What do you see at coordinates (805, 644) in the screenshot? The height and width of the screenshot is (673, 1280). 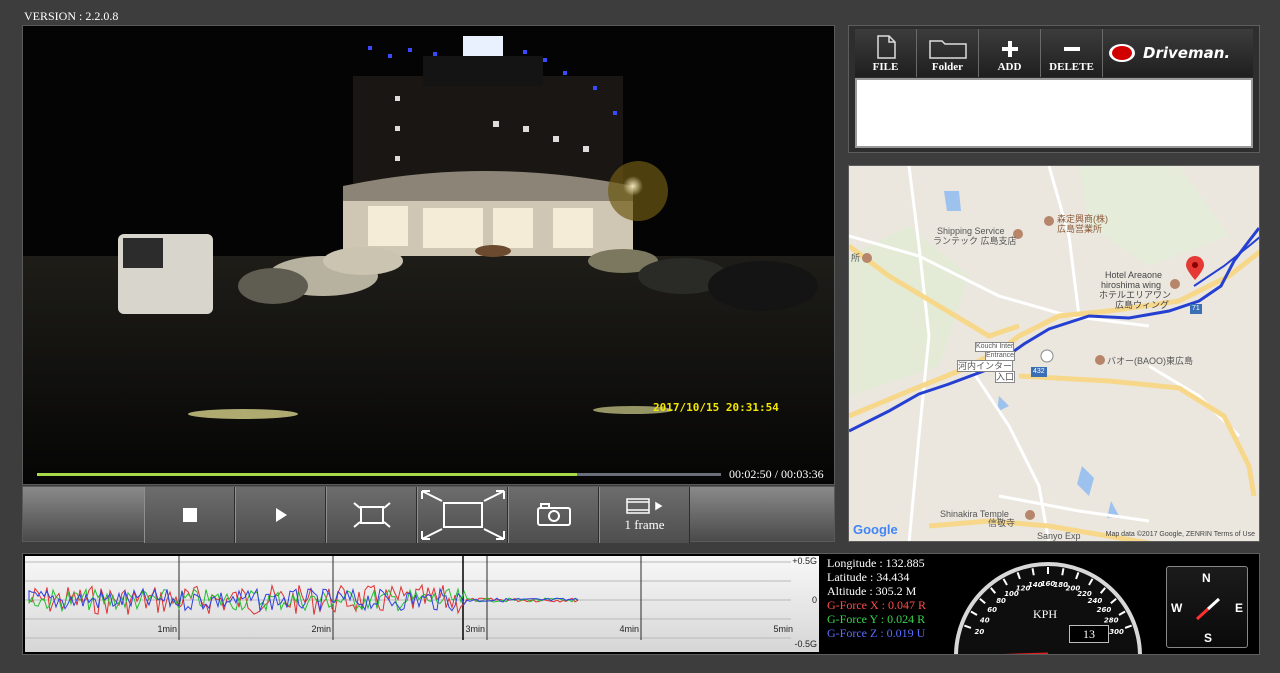 I see `gforce-scale-label: -0.5G` at bounding box center [805, 644].